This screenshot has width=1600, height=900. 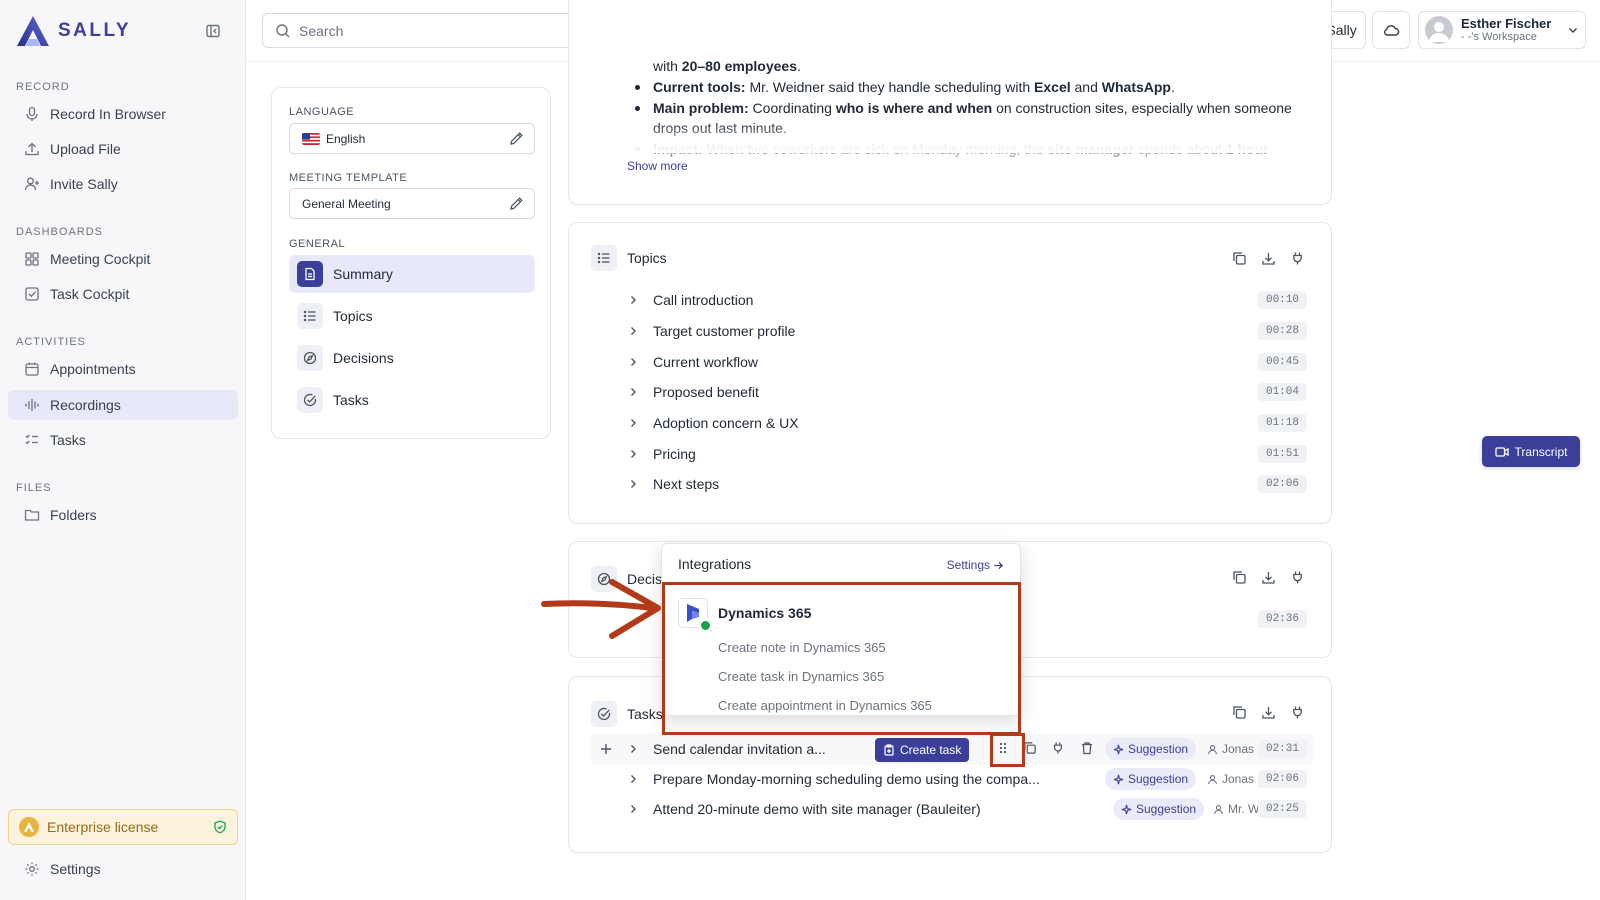 I want to click on panel-item-label: Tasks, so click(x=351, y=400).